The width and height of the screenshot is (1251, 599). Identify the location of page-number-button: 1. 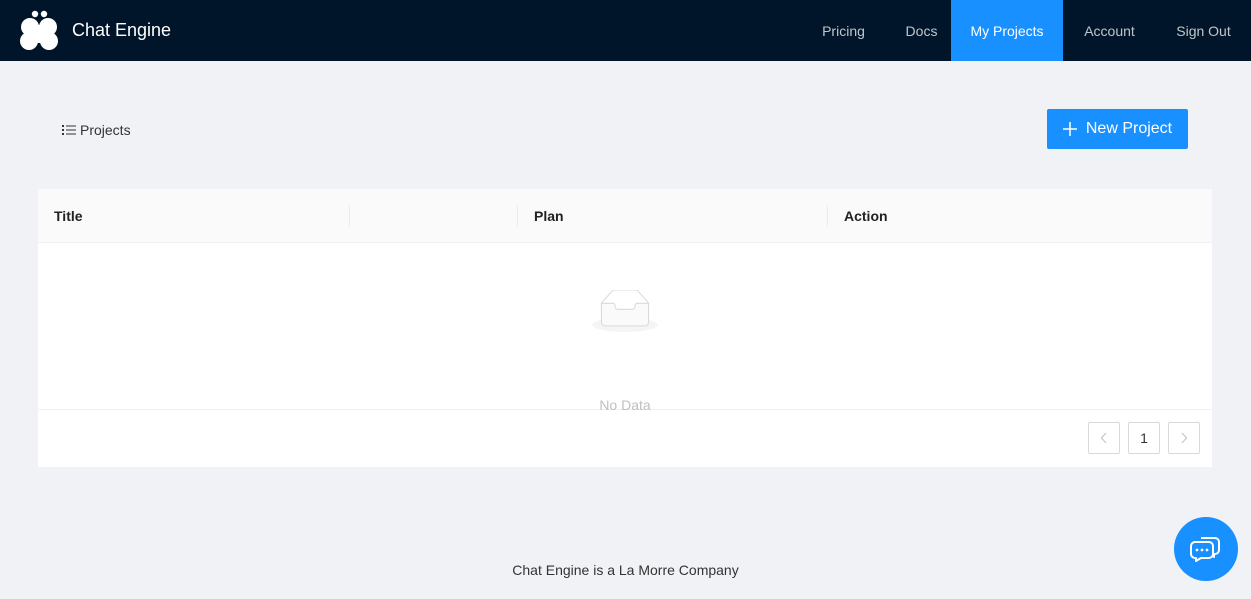
(1144, 438).